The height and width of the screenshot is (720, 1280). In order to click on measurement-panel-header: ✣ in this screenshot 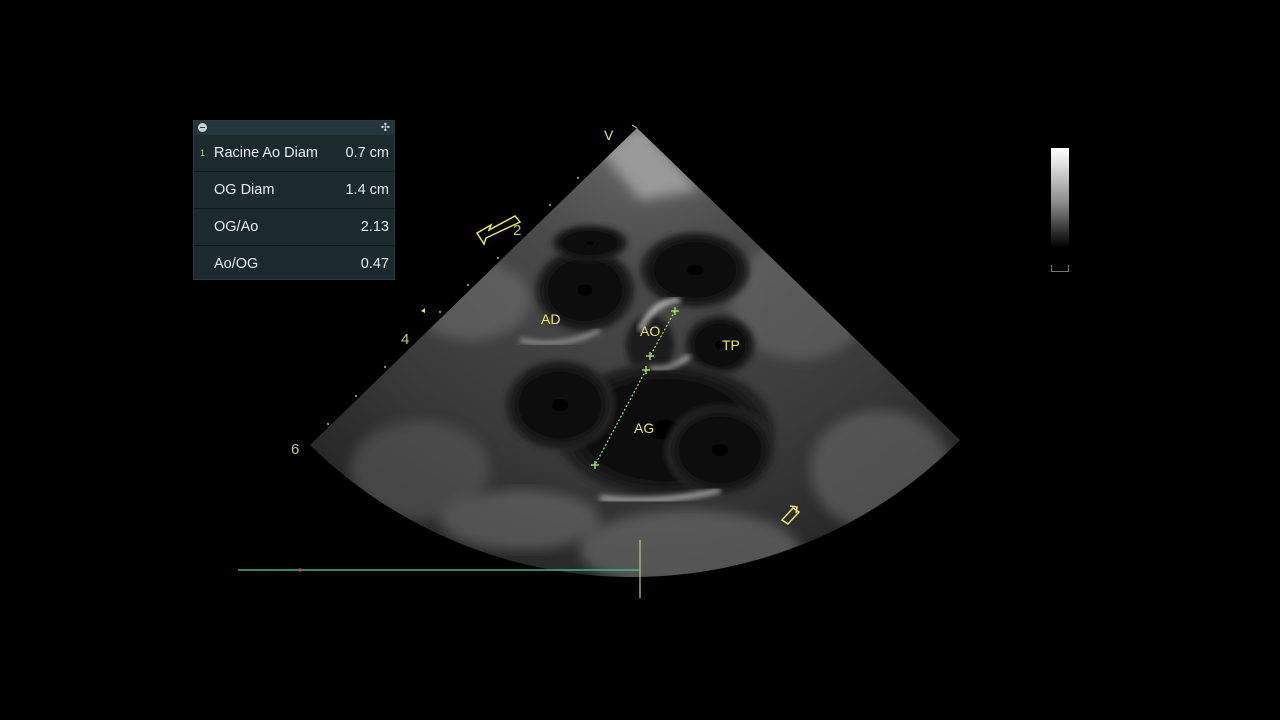, I will do `click(294, 128)`.